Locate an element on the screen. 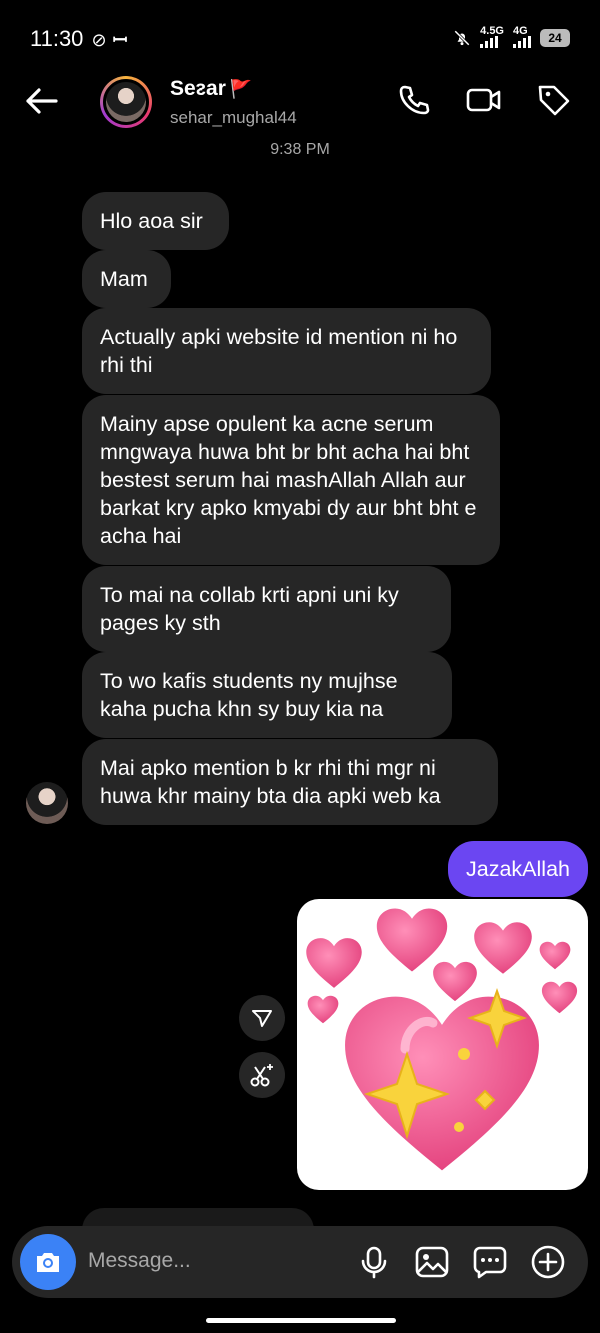 This screenshot has height=1333, width=600. back-arrow-icon is located at coordinates (41, 101).